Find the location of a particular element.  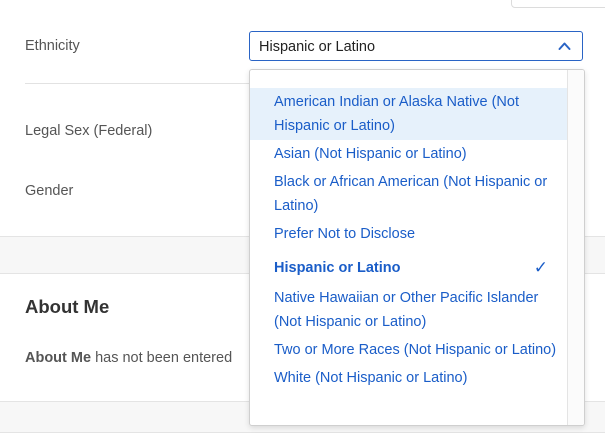

ethnicity-option: Hispanic or Latino ✓ is located at coordinates (410, 268).